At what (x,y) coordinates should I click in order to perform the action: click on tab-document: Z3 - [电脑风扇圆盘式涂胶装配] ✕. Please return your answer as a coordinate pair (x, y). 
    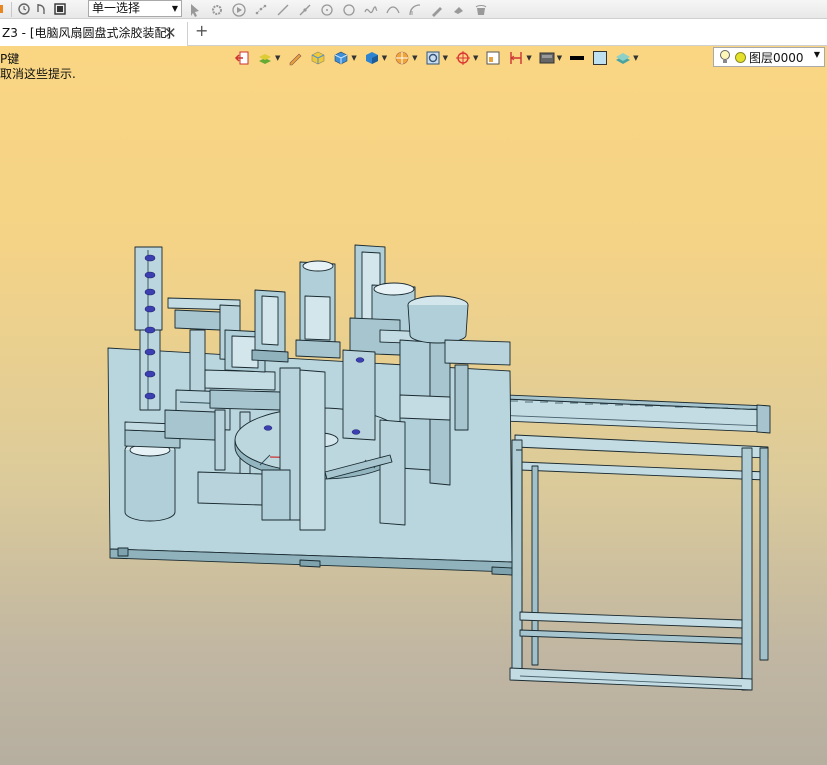
    Looking at the image, I should click on (94, 34).